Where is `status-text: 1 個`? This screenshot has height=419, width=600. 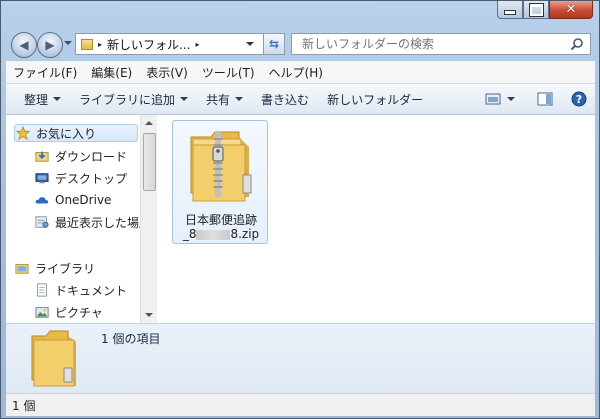 status-text: 1 個 is located at coordinates (24, 405).